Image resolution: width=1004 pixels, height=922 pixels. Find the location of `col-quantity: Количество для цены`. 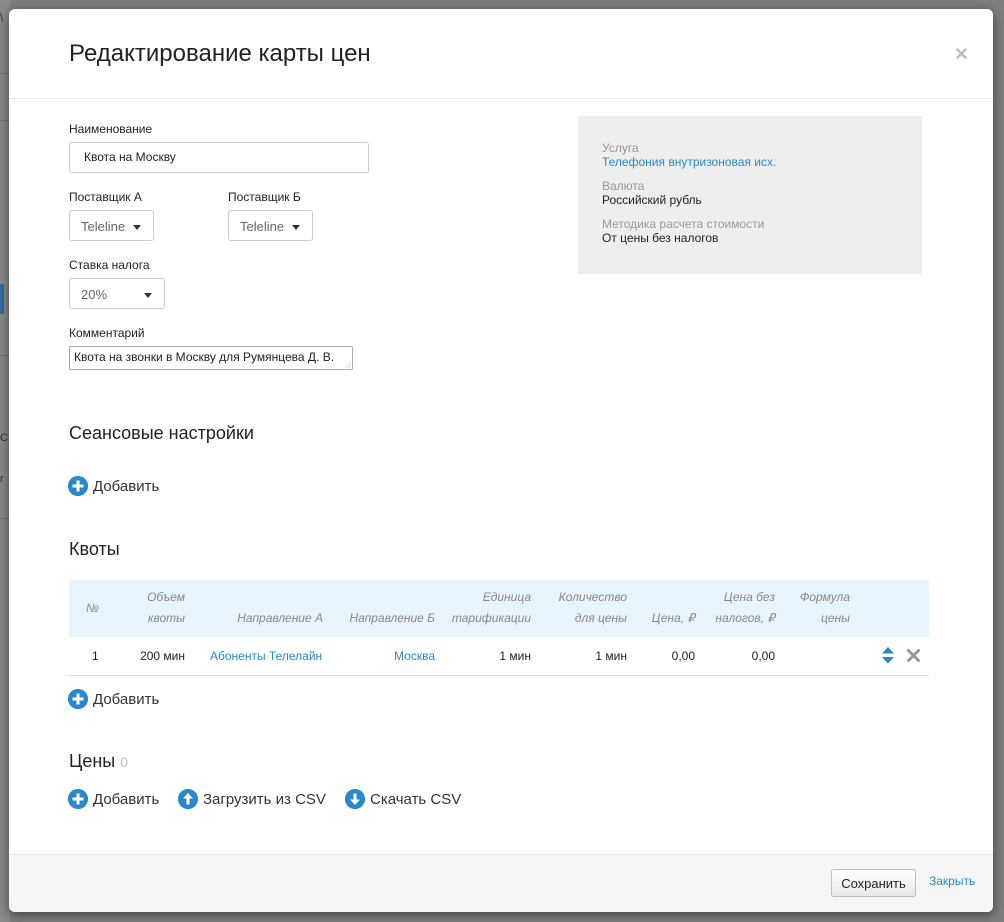

col-quantity: Количество для цены is located at coordinates (587, 608).